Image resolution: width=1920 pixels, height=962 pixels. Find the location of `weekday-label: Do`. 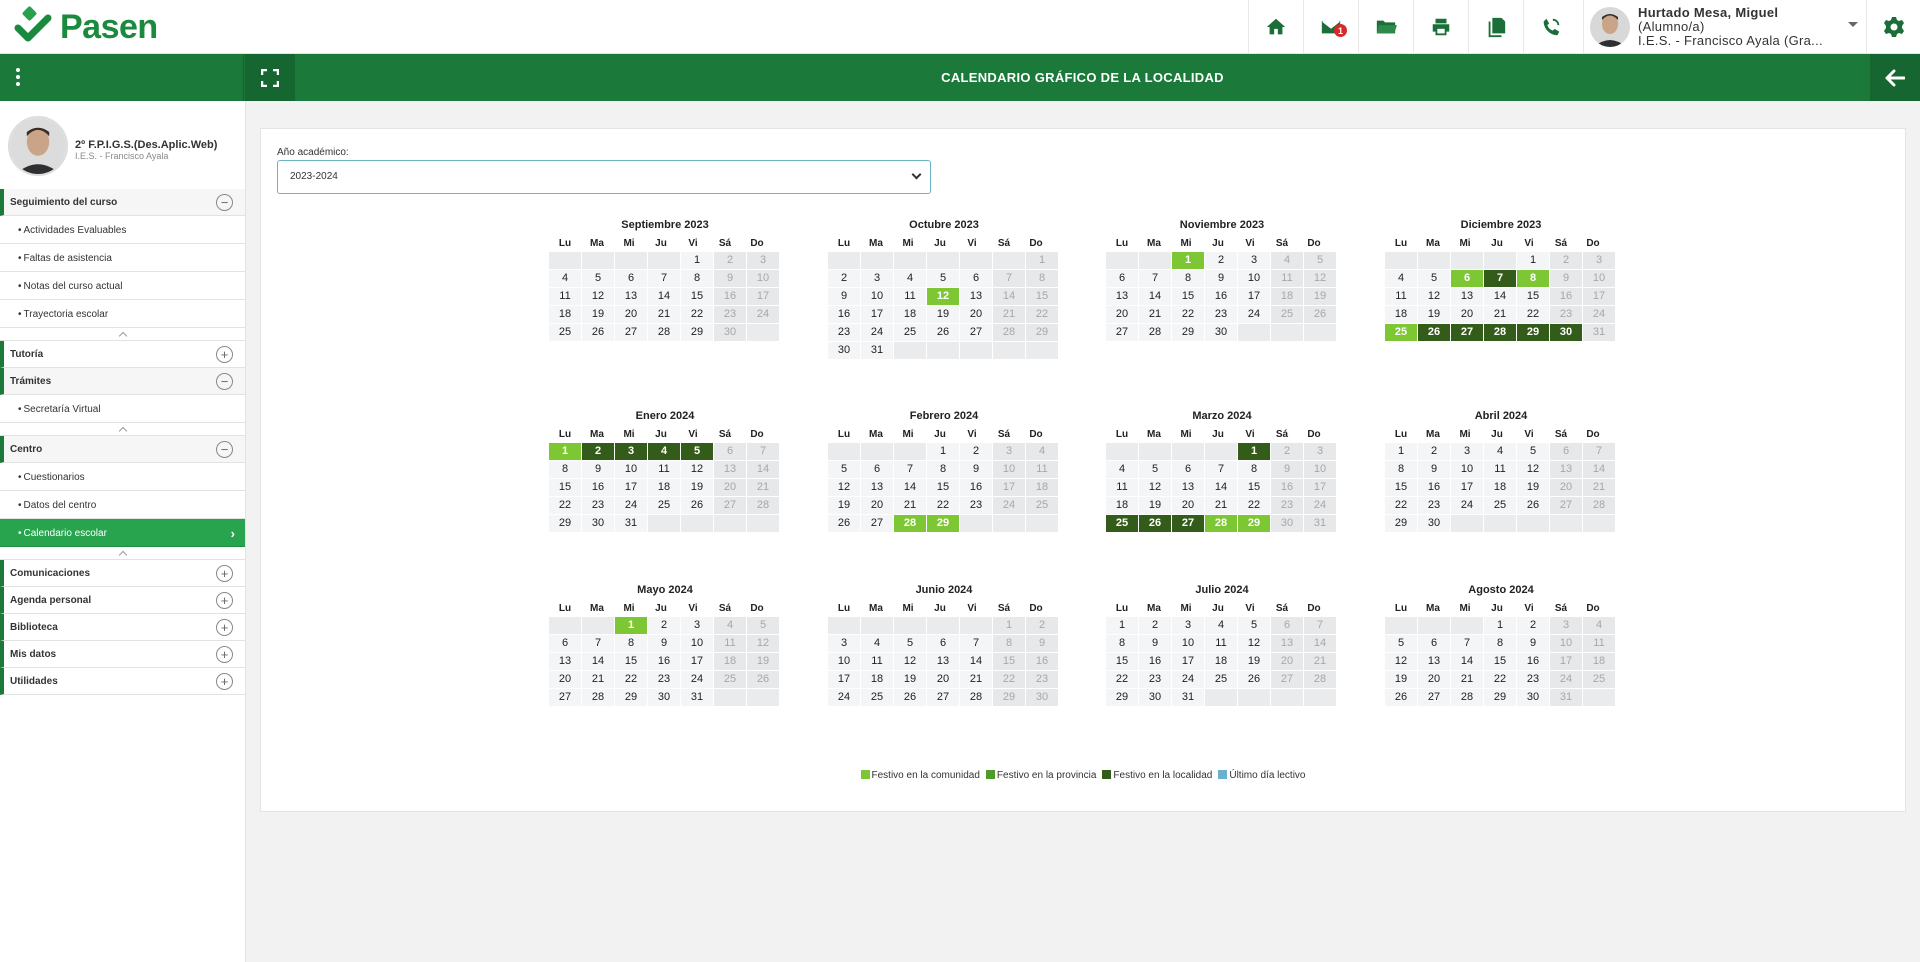

weekday-label: Do is located at coordinates (1593, 434).